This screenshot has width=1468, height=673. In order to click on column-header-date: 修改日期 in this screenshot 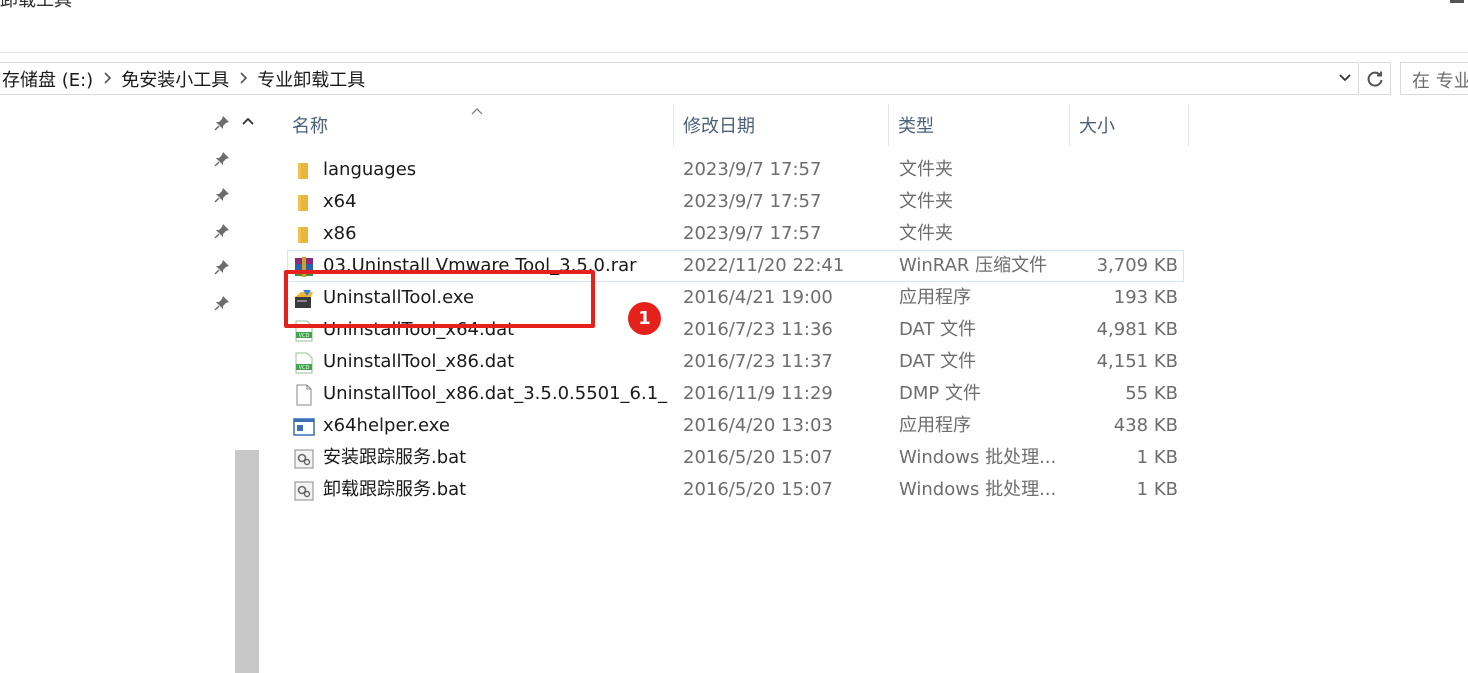, I will do `click(782, 125)`.